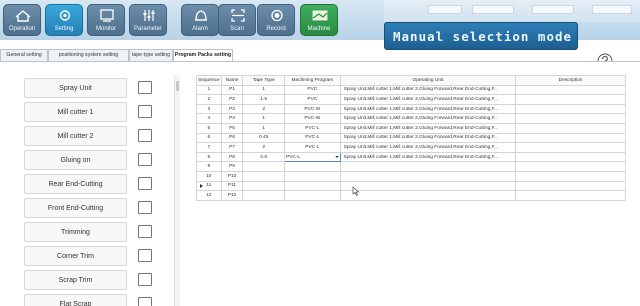  Describe the element at coordinates (75, 136) in the screenshot. I see `option-mill-cutter-2: Mill cutter 2` at that location.